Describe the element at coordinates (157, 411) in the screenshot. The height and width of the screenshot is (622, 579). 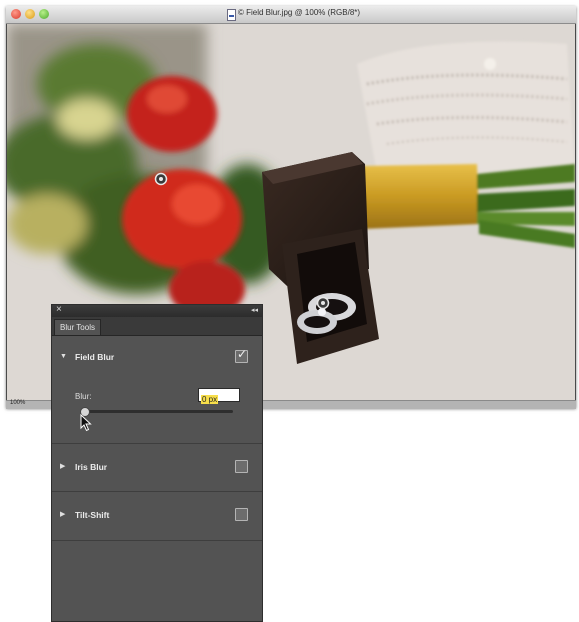
I see `blur-slider-track` at that location.